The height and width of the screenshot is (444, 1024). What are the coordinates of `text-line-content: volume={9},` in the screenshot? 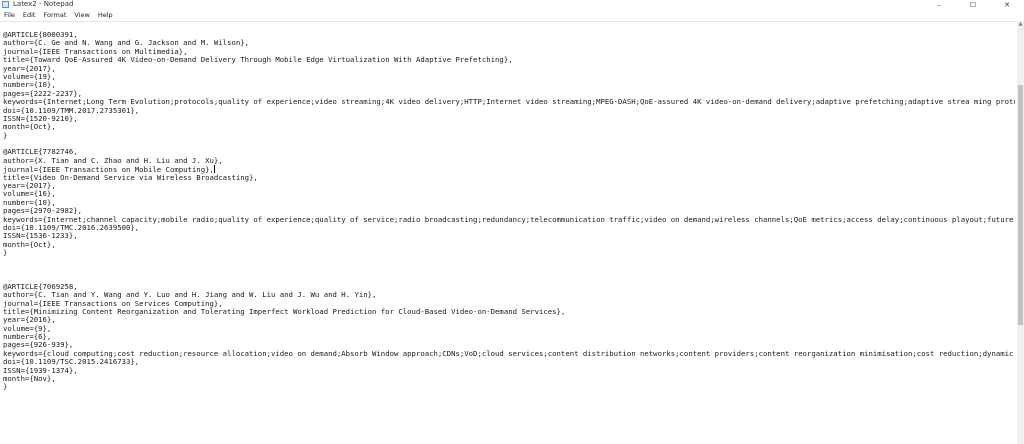 It's located at (27, 328).